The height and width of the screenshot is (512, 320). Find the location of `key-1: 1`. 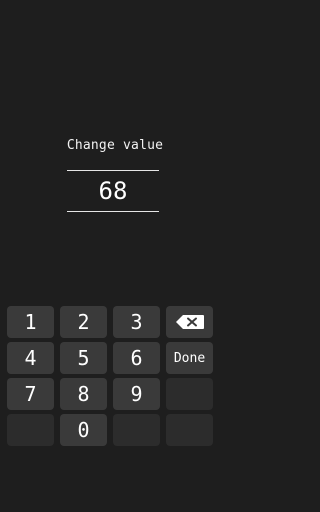

key-1: 1 is located at coordinates (30, 322).